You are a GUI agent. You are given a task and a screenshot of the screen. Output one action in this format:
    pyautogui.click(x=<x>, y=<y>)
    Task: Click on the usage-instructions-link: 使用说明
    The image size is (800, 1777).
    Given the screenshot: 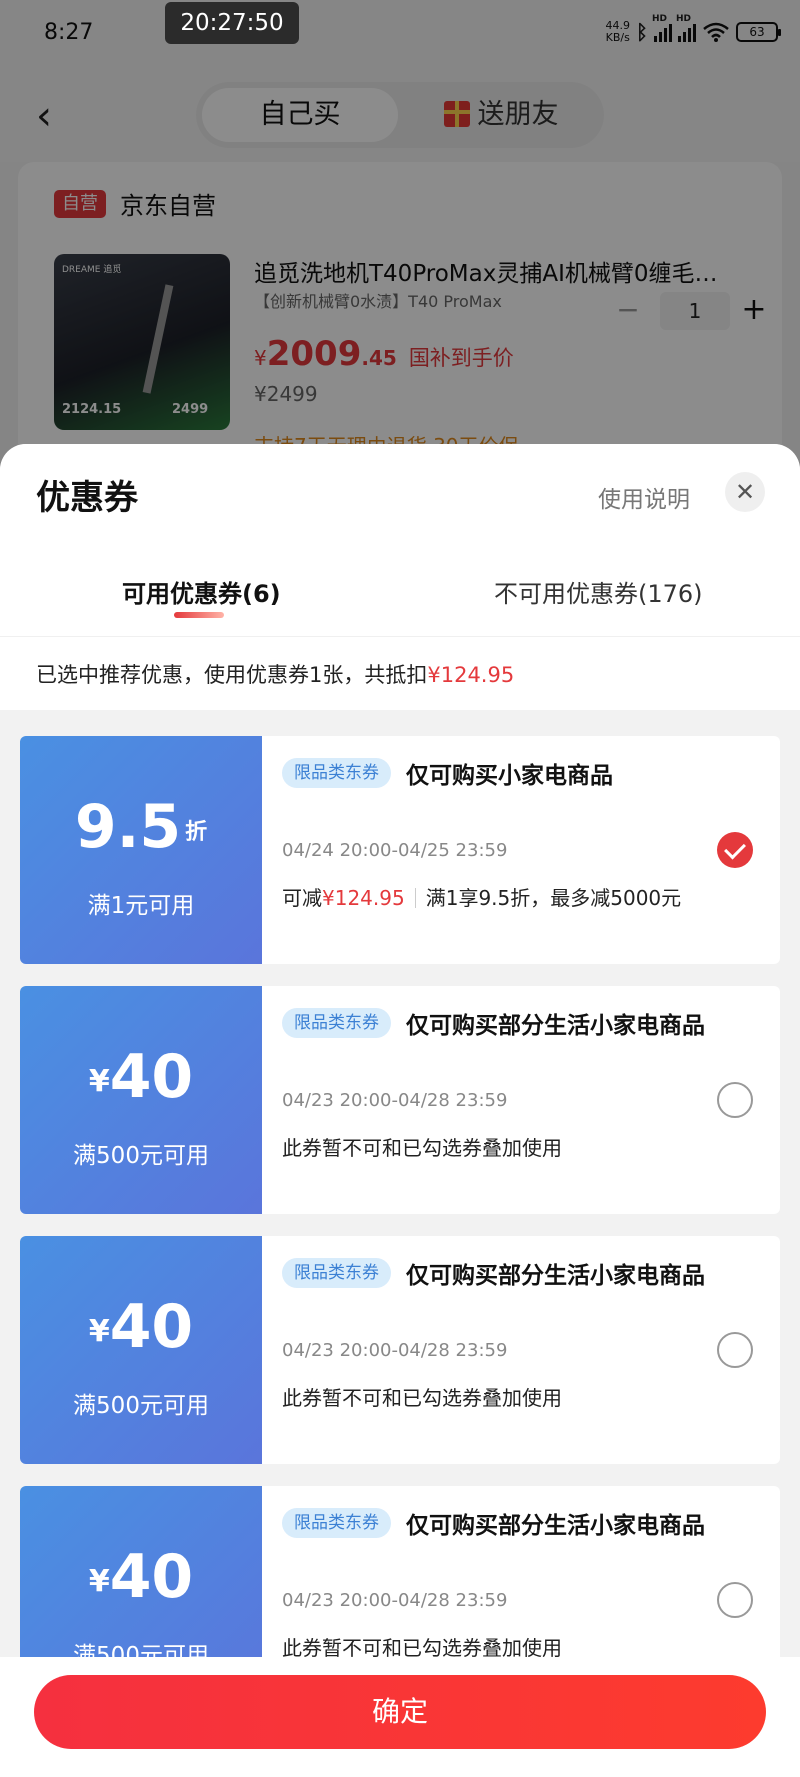 What is the action you would take?
    pyautogui.click(x=644, y=497)
    